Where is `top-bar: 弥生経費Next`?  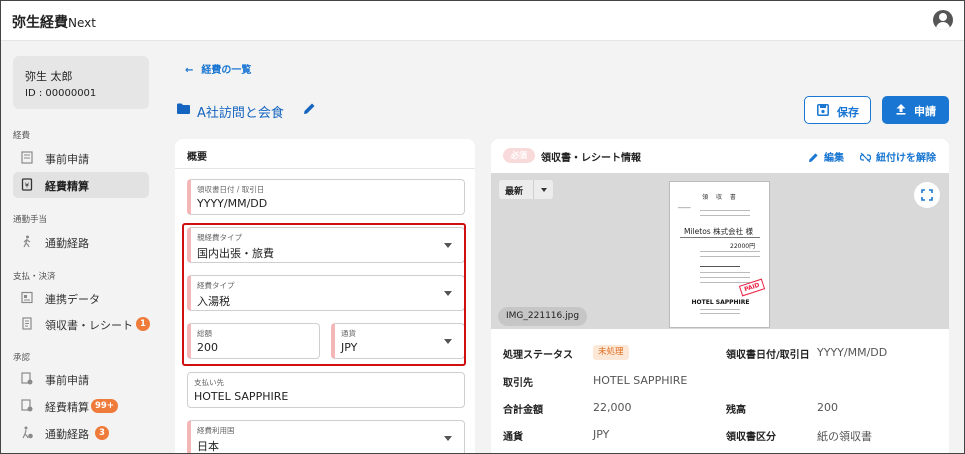 top-bar: 弥生経費Next is located at coordinates (482, 21).